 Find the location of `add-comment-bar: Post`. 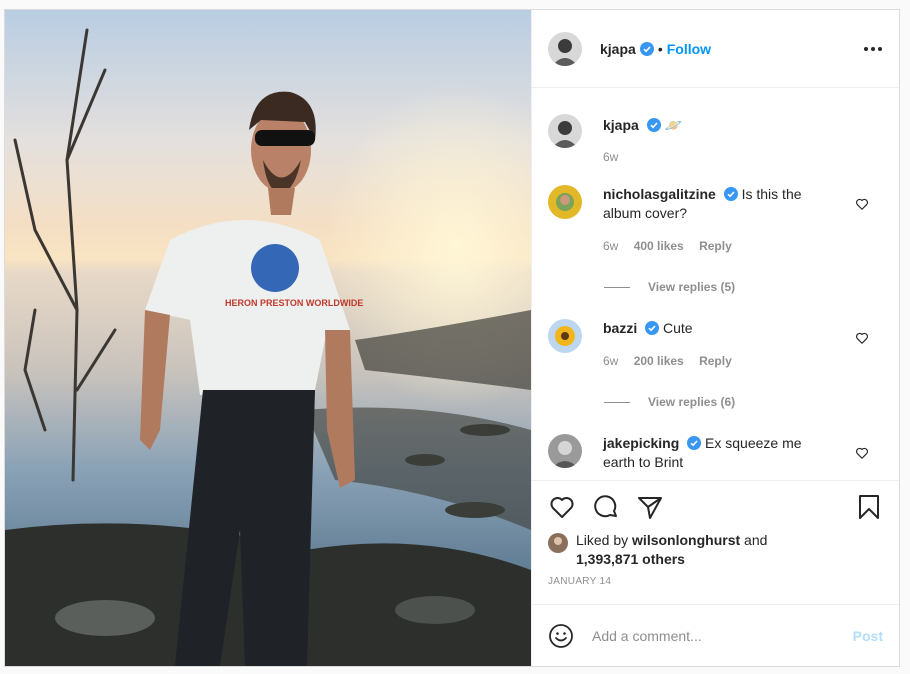

add-comment-bar: Post is located at coordinates (715, 635).